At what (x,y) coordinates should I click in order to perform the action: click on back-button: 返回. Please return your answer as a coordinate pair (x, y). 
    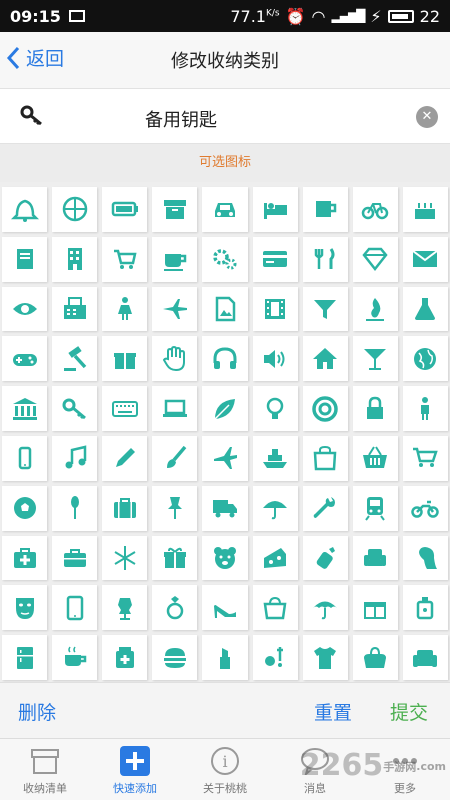
    Looking at the image, I should click on (35, 57).